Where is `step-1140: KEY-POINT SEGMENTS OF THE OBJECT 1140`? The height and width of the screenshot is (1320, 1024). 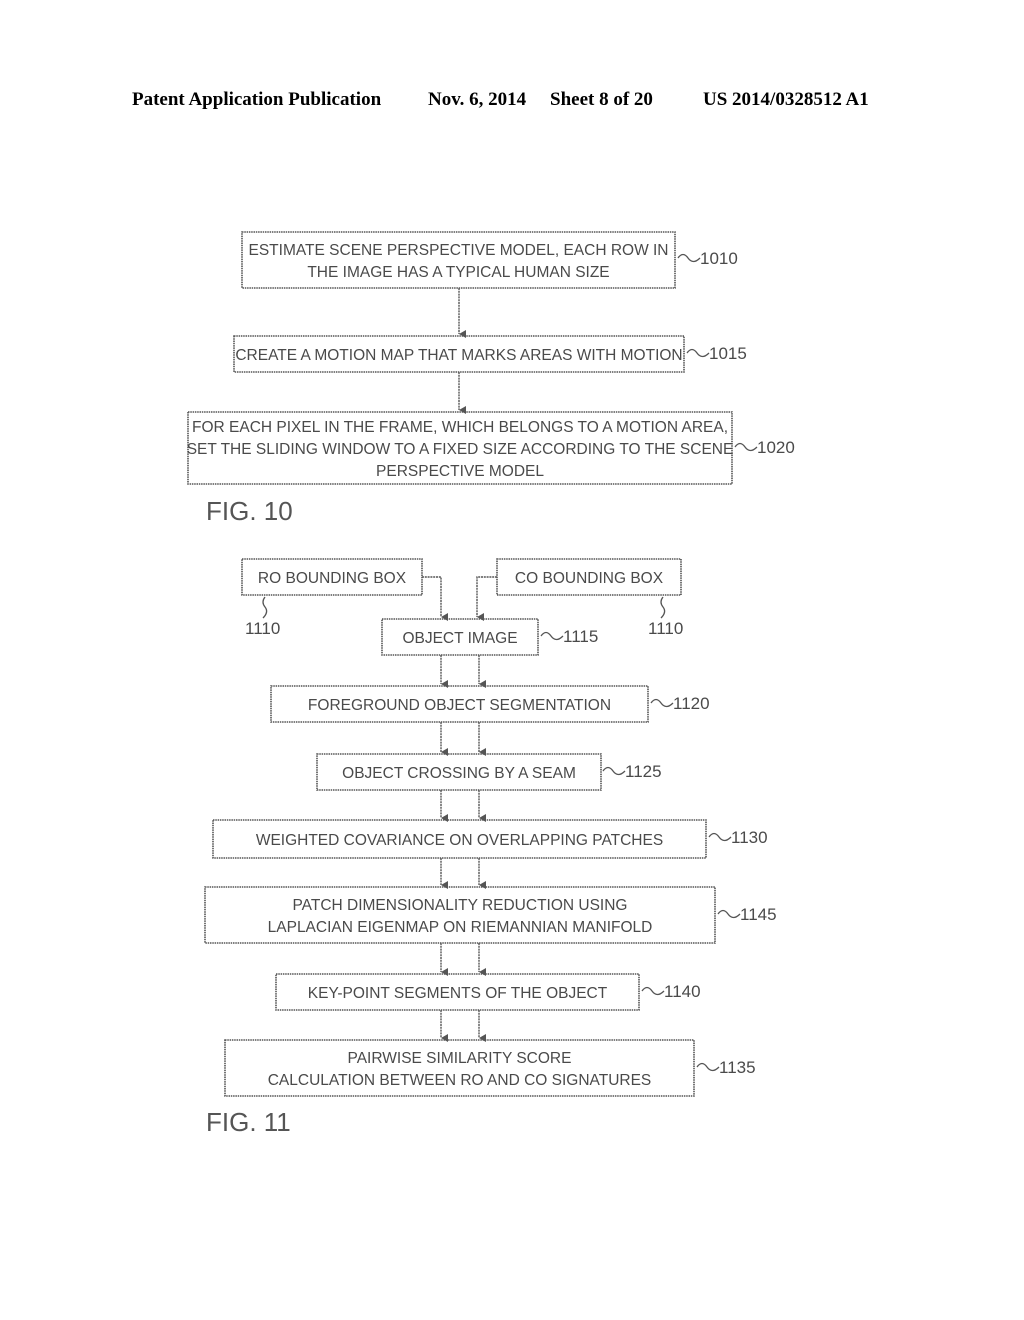
step-1140: KEY-POINT SEGMENTS OF THE OBJECT 1140 is located at coordinates (488, 992).